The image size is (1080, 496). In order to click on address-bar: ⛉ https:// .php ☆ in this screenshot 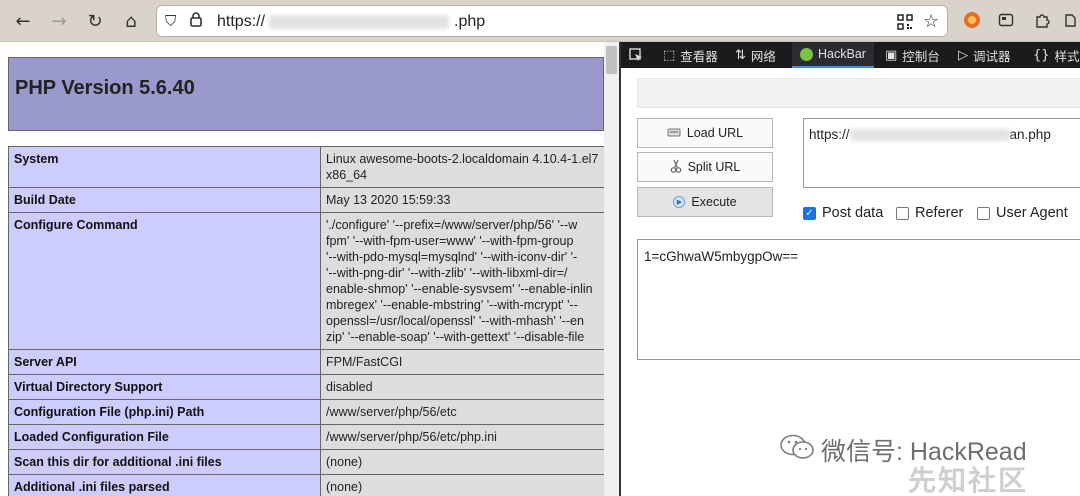, I will do `click(552, 21)`.